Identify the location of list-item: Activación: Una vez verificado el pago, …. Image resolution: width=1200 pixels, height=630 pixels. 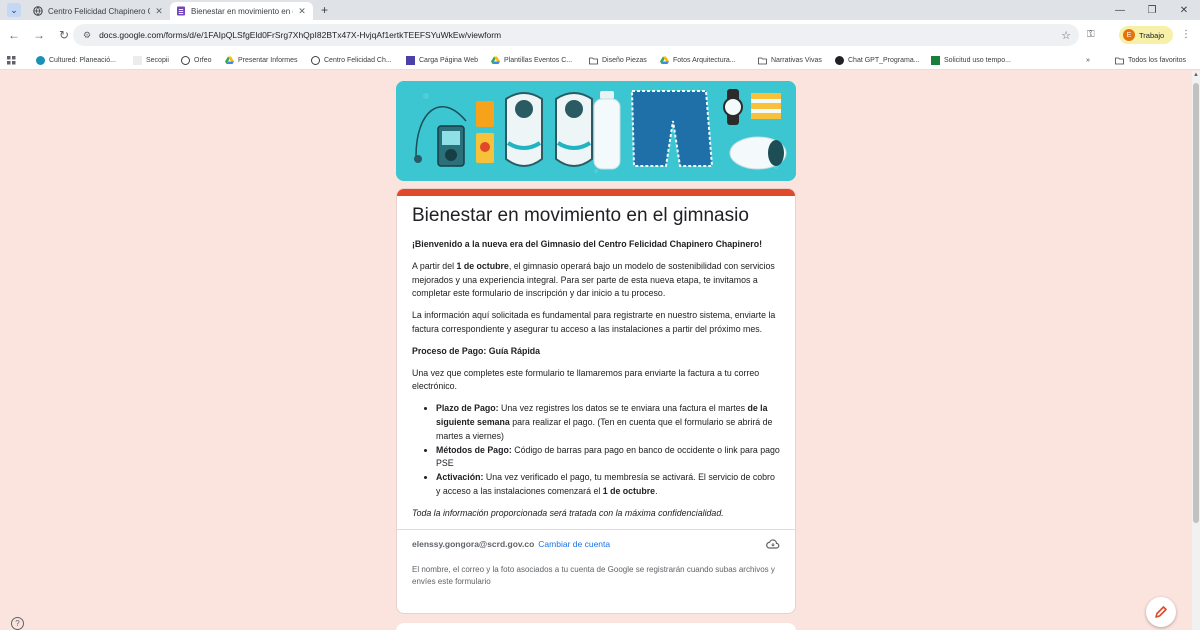
(608, 485).